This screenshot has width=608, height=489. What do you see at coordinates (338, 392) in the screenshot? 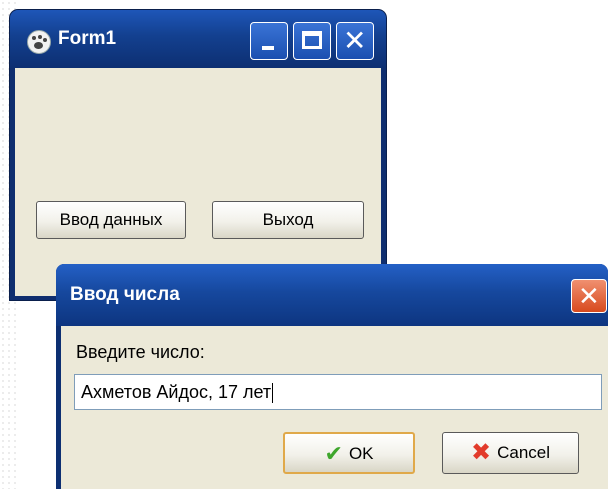
I see `number-input: Ахметов Айдос, 17 лет` at bounding box center [338, 392].